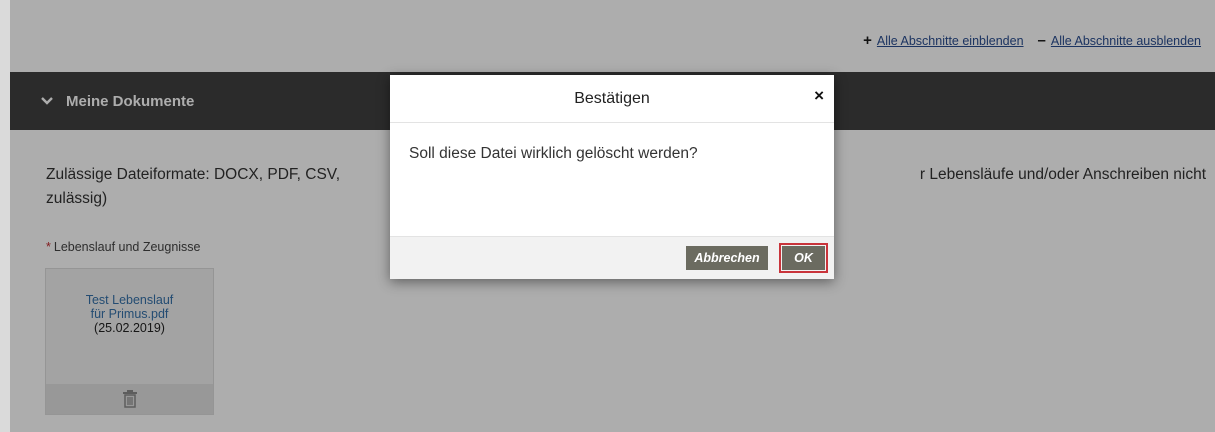  What do you see at coordinates (803, 258) in the screenshot?
I see `ok-button: OK` at bounding box center [803, 258].